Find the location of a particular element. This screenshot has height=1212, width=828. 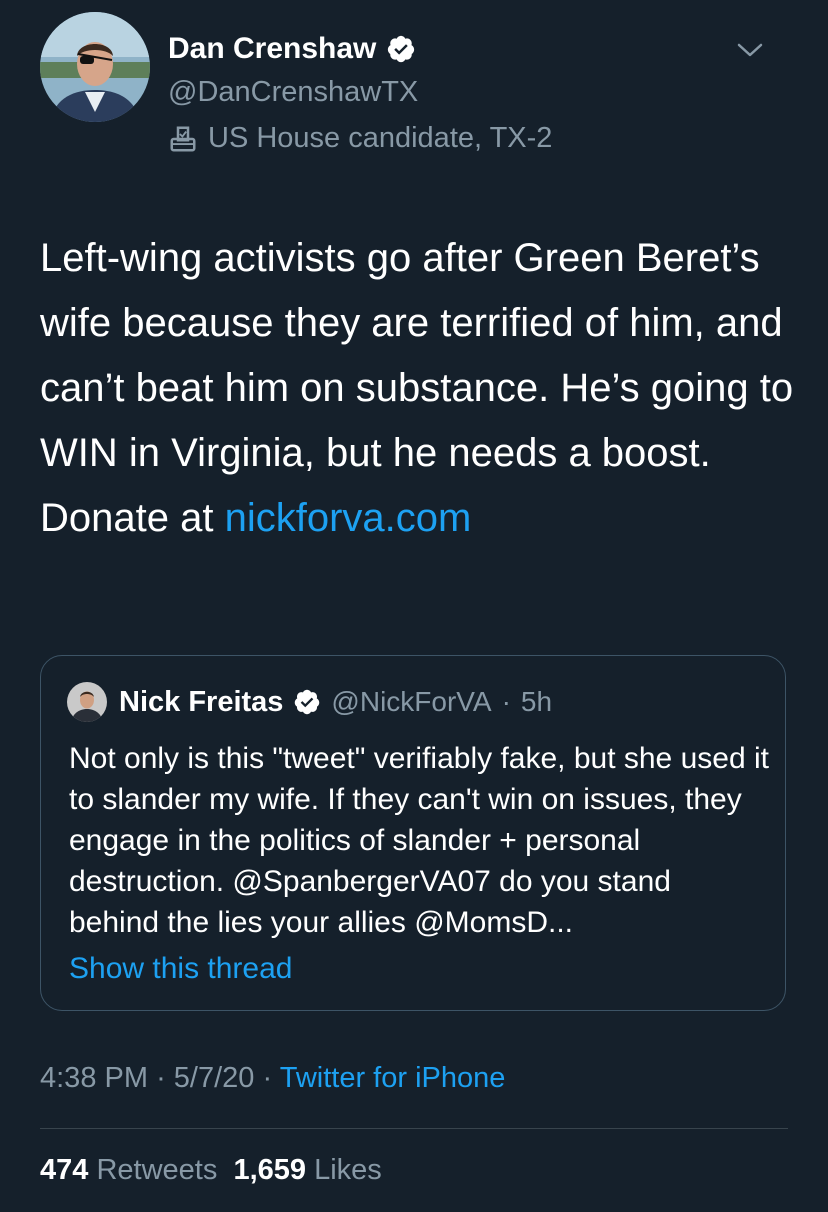

tweet-link: nickforva.com is located at coordinates (348, 518).